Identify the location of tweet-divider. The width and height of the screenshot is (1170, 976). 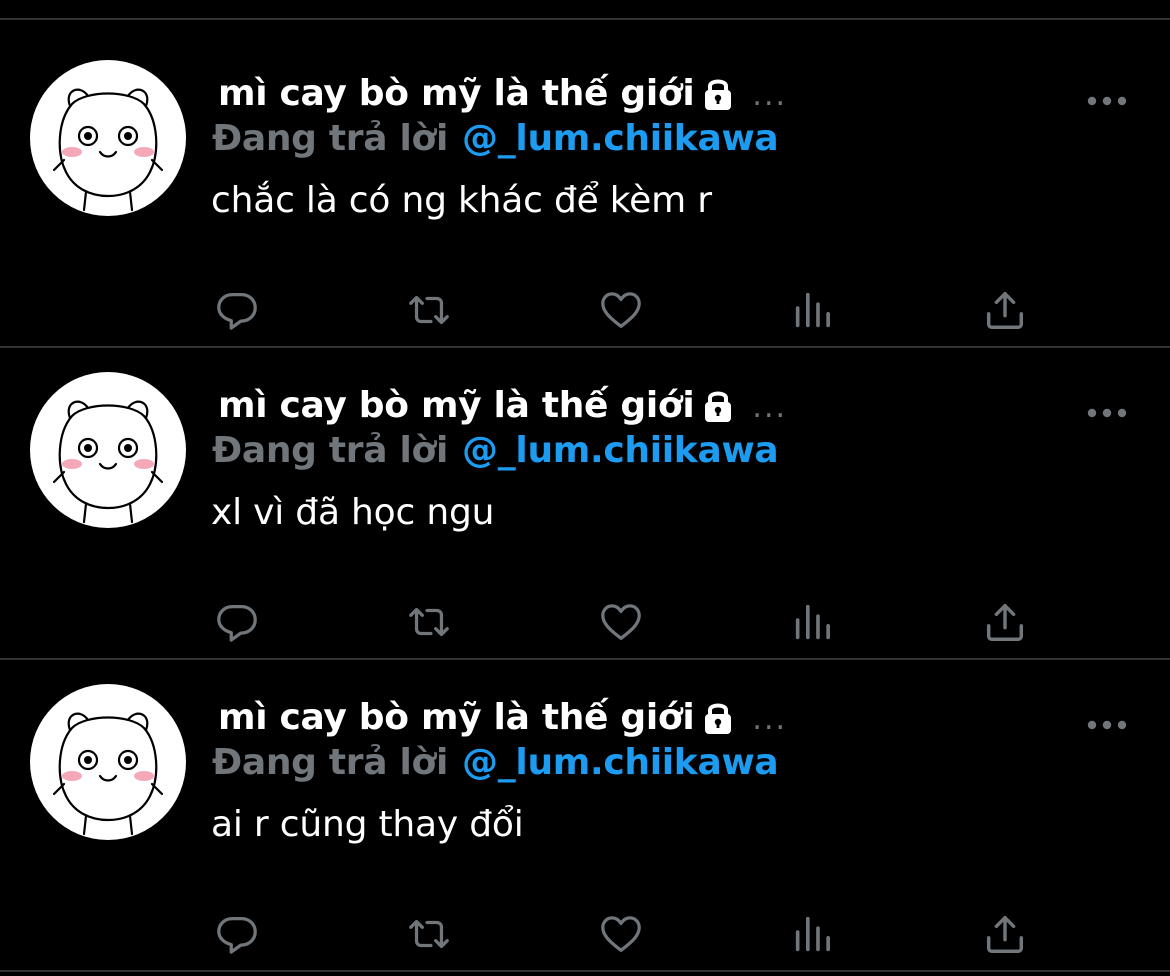
(585, 971).